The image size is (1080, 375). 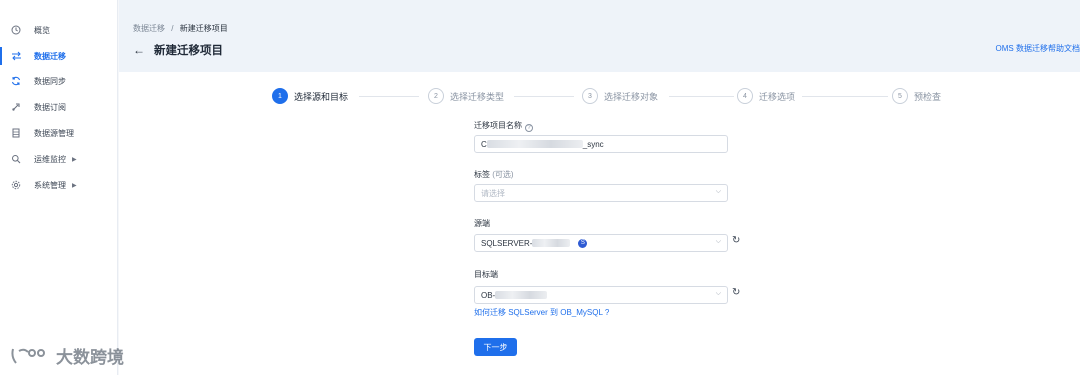 What do you see at coordinates (16, 159) in the screenshot?
I see `monitor-icon` at bounding box center [16, 159].